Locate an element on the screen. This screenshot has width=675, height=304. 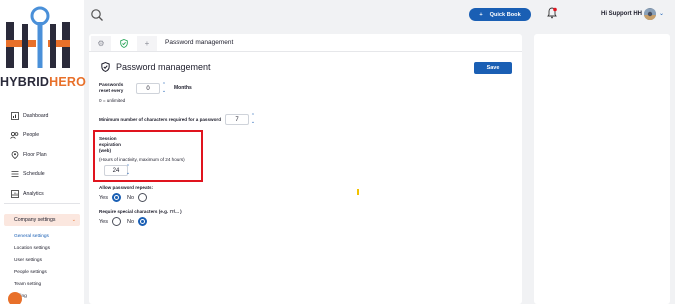
help-chat-button is located at coordinates (15, 298).